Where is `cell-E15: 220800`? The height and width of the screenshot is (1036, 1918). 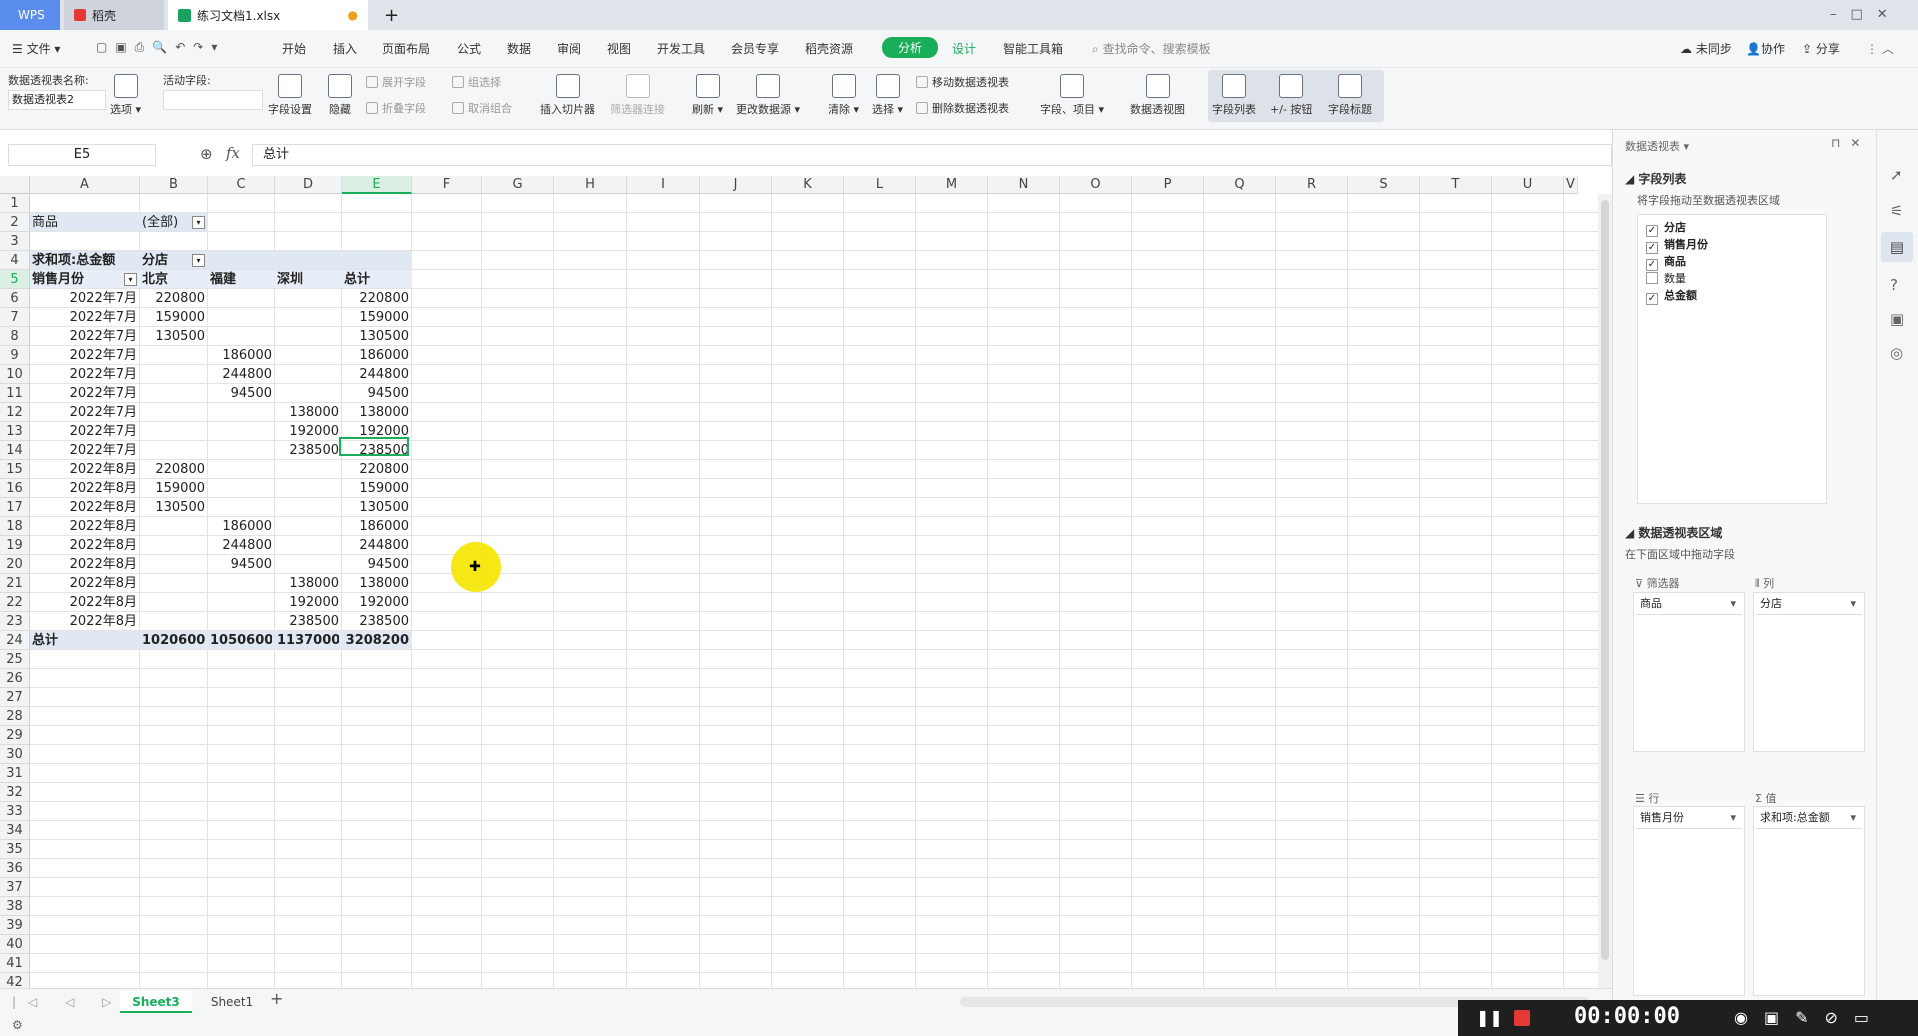
cell-E15: 220800 is located at coordinates (376, 469).